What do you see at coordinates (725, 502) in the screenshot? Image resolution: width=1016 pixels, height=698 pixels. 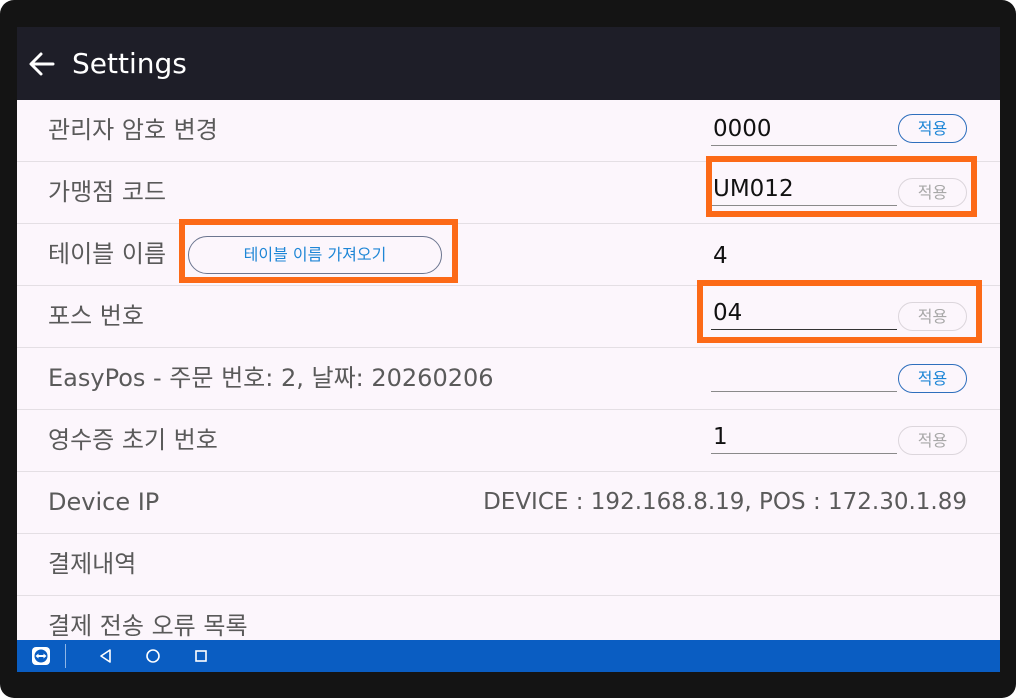 I see `device-ip-value: DEVICE : 192.168.8.19, POS : 172.30.1.89` at bounding box center [725, 502].